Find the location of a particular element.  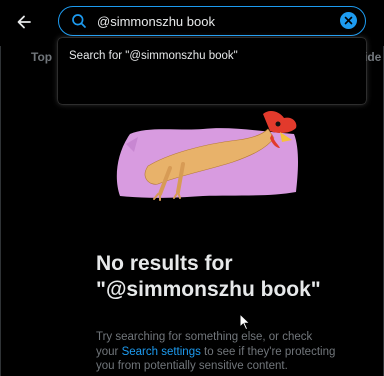

clear-search-button is located at coordinates (348, 20).